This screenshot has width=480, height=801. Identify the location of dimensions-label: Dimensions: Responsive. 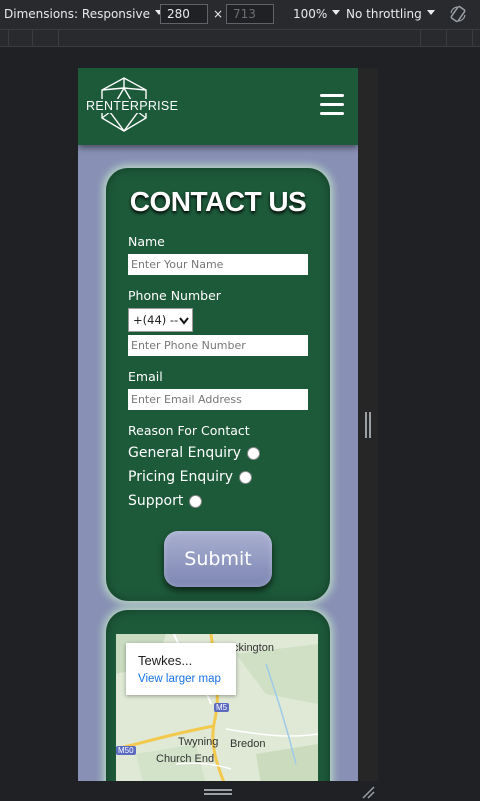
(77, 14).